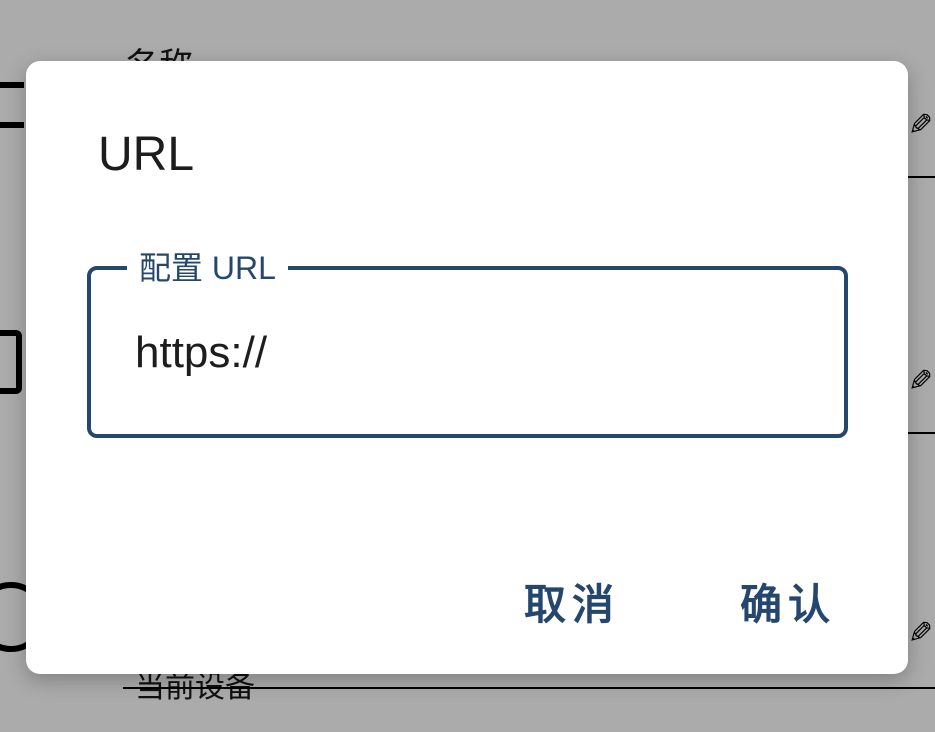  Describe the element at coordinates (680, 601) in the screenshot. I see `dialog-actions: 取消 确认` at that location.